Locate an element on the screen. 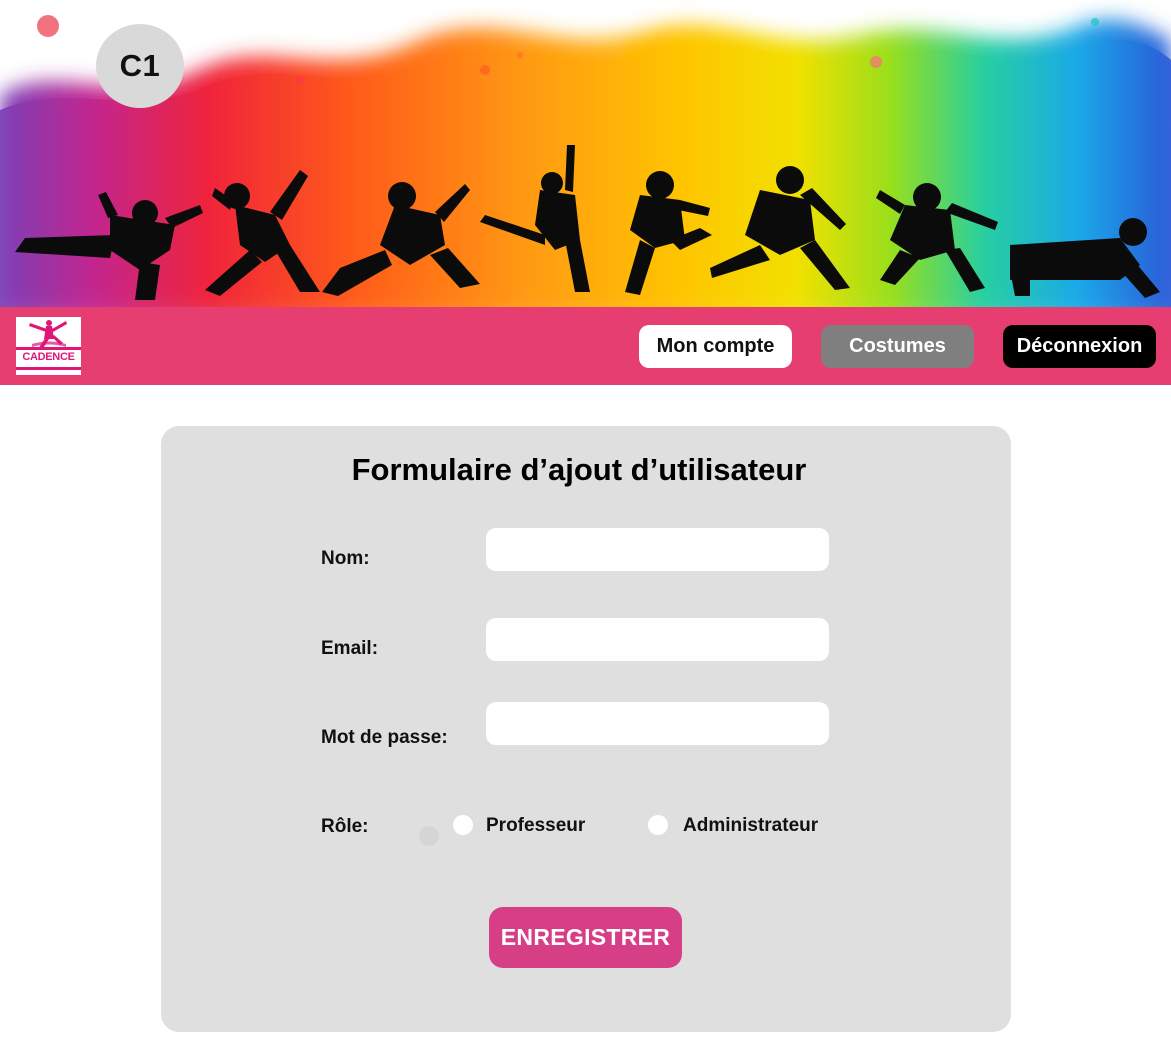  logo-text: CADENCE is located at coordinates (48, 357).